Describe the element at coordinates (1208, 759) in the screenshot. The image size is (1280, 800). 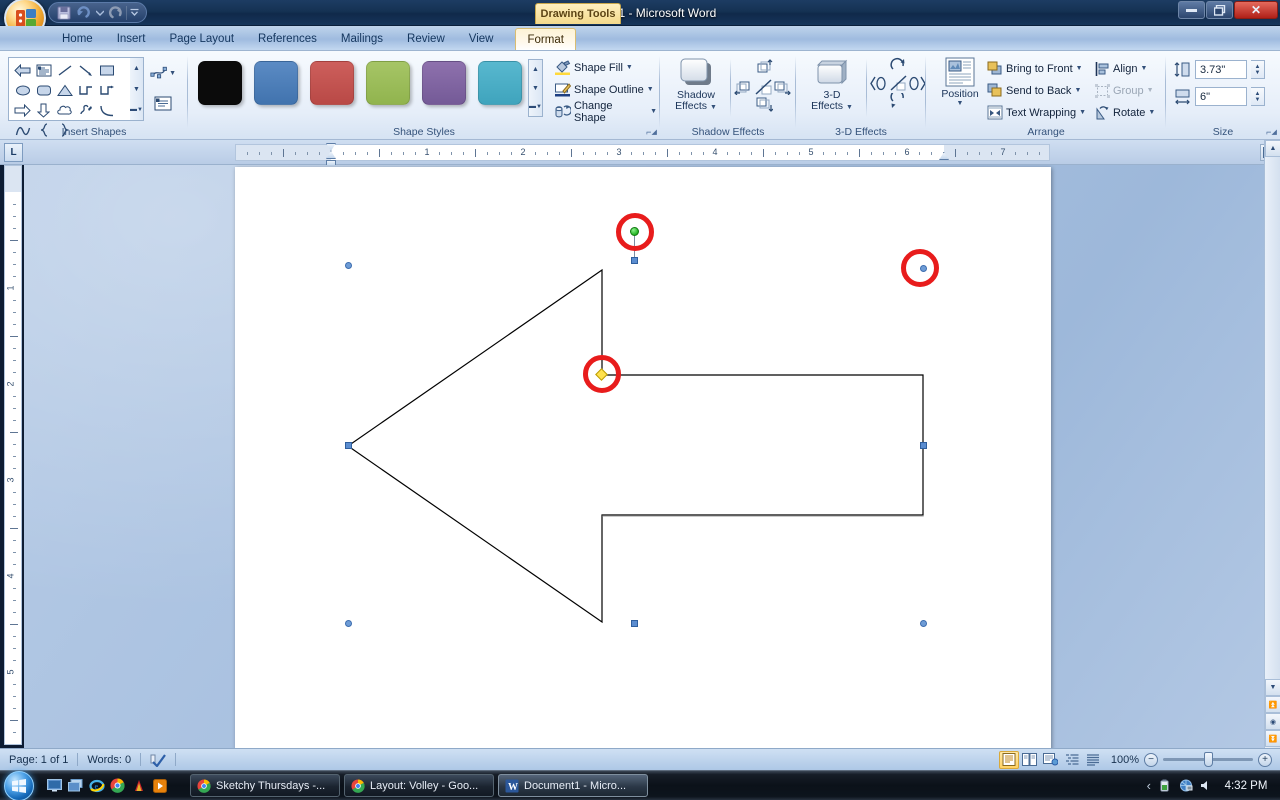
I see `zoom-slider-thumb` at that location.